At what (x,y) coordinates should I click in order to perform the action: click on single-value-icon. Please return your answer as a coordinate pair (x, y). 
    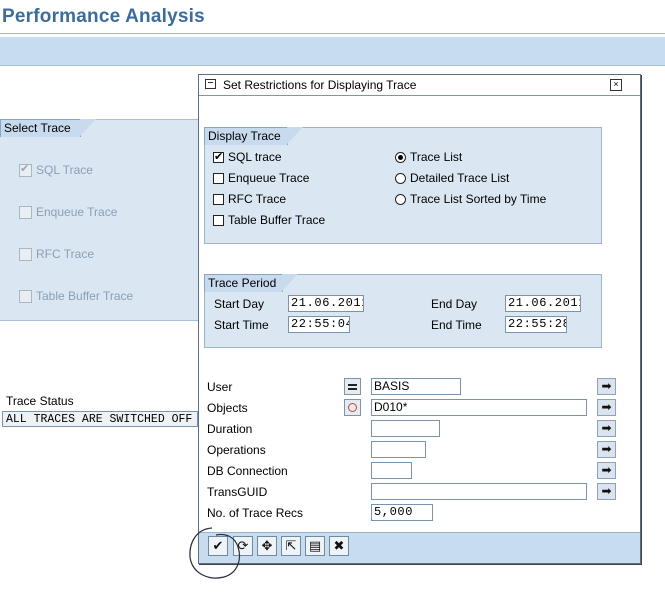
    Looking at the image, I should click on (352, 386).